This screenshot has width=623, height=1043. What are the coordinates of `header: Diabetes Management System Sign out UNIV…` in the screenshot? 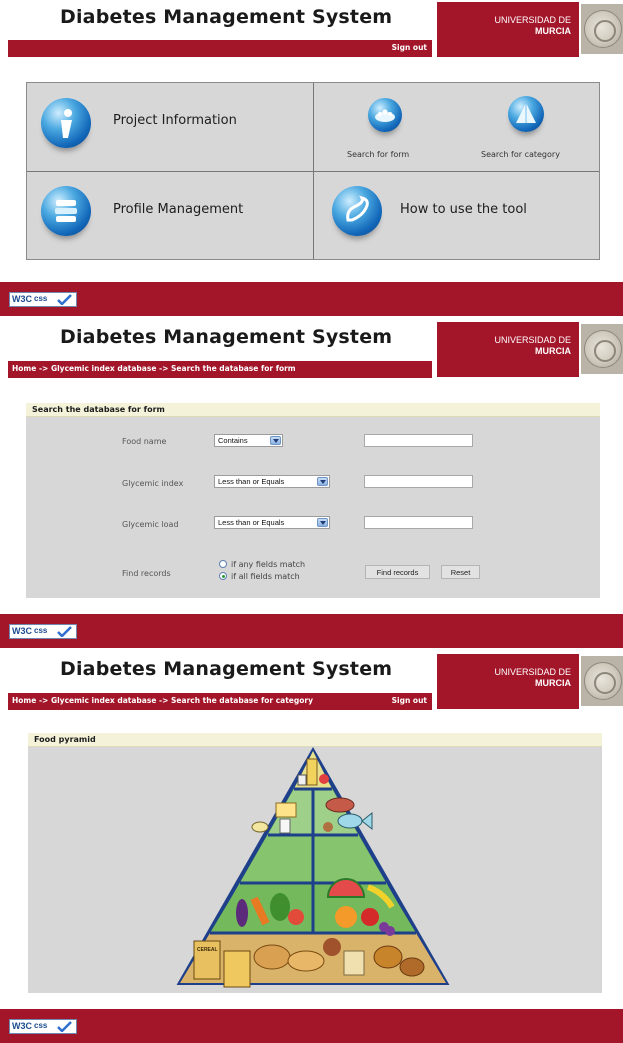 It's located at (311, 31).